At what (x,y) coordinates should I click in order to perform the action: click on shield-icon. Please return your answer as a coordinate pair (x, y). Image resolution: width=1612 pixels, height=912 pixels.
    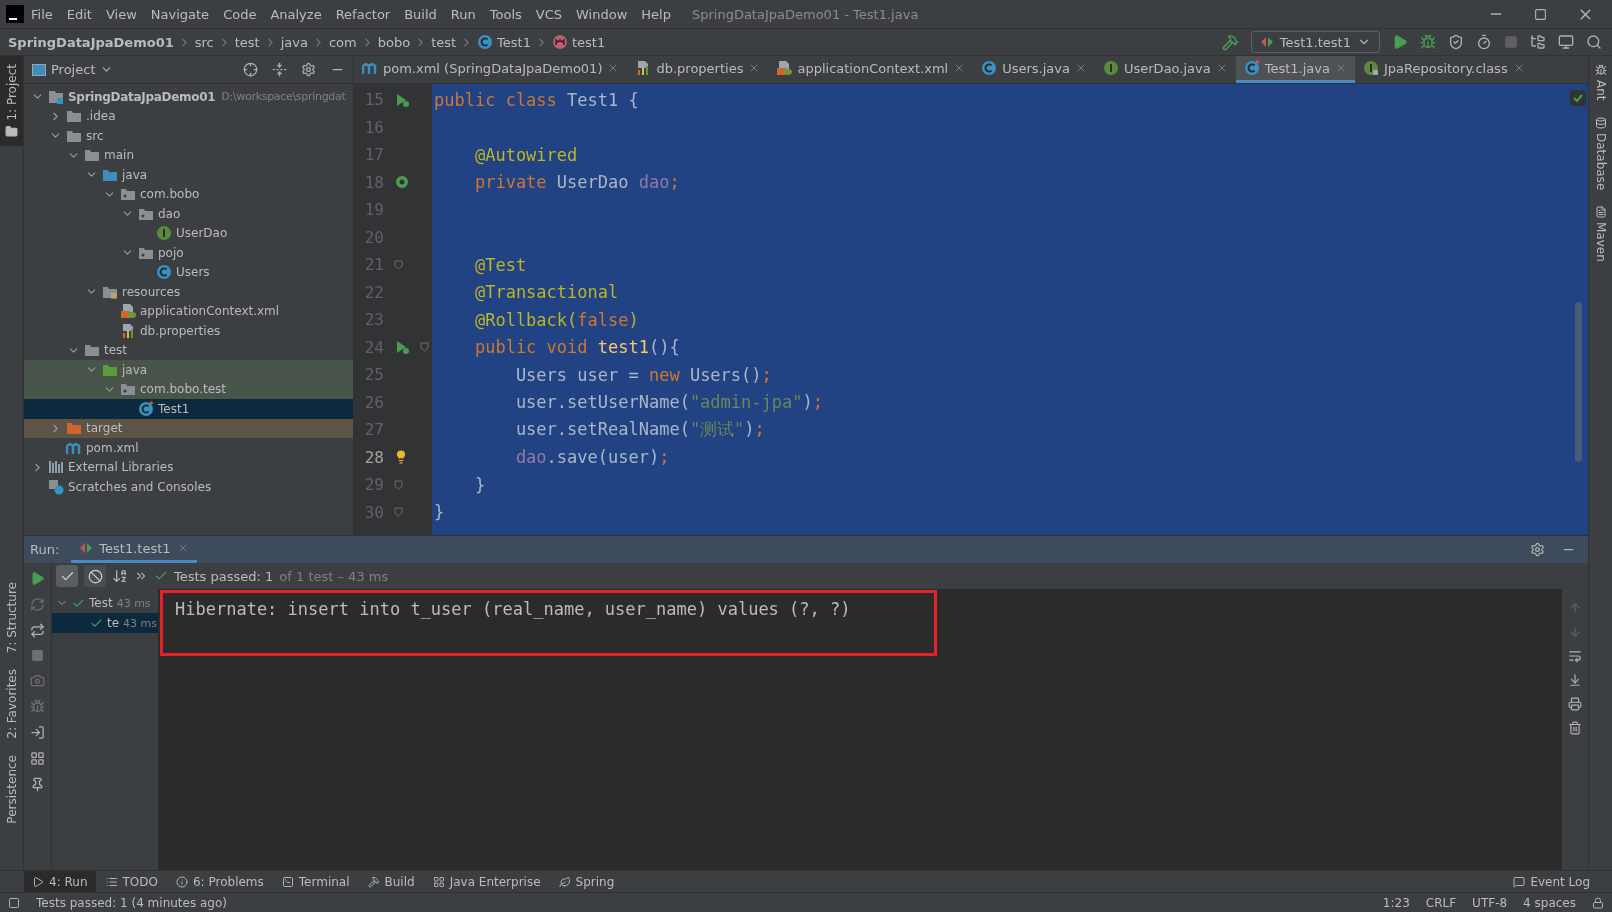
    Looking at the image, I should click on (1456, 42).